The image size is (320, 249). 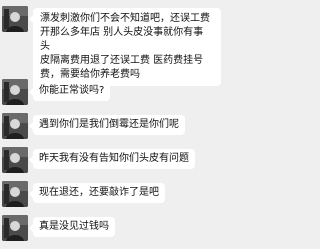 I want to click on message-bubble: 真是没见过钱吗, so click(x=72, y=227).